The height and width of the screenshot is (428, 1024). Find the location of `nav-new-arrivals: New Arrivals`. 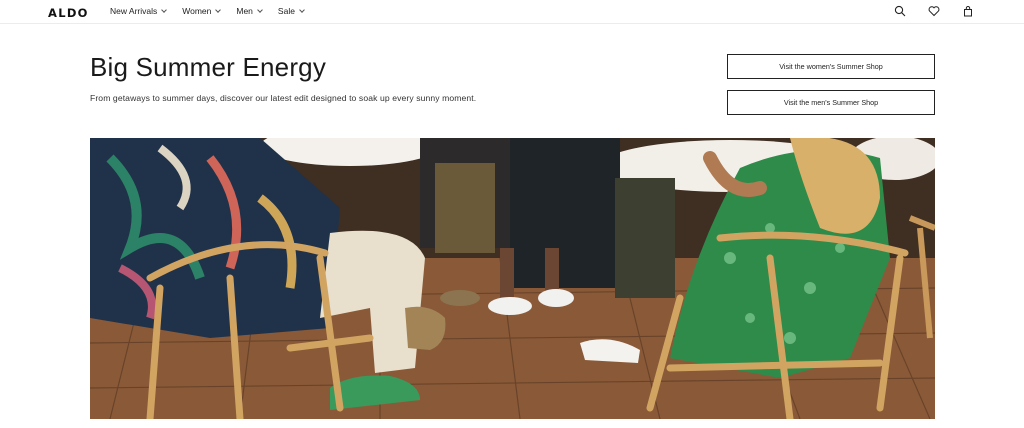

nav-new-arrivals: New Arrivals is located at coordinates (139, 11).